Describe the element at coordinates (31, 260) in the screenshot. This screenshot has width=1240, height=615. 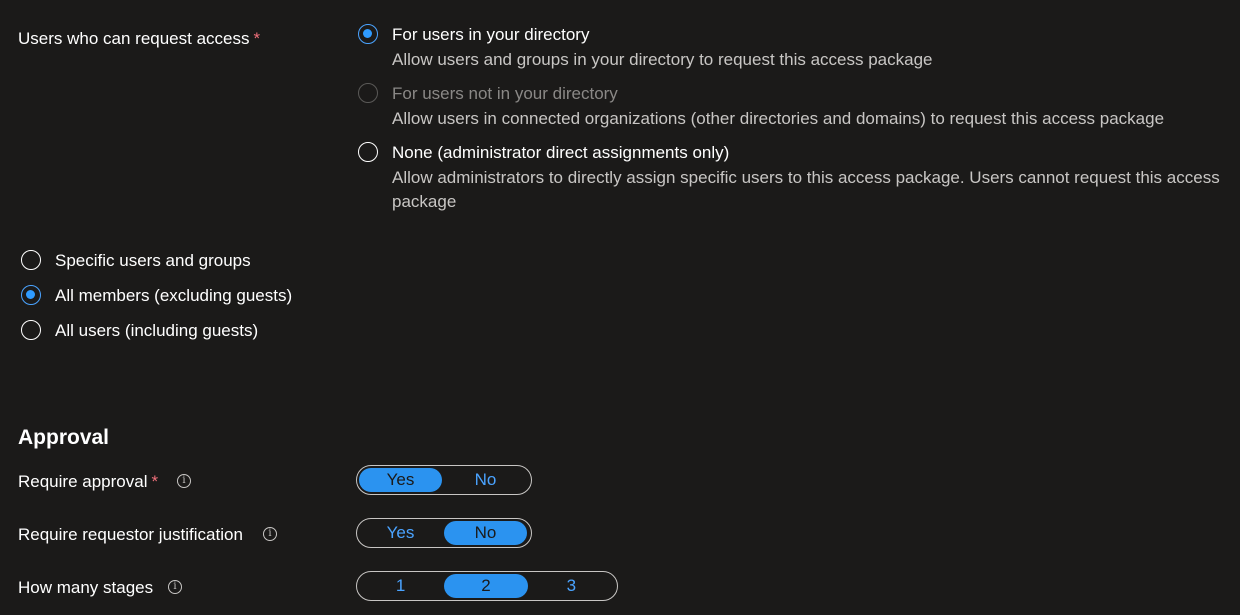
I see `radio-specific-users-groups` at that location.